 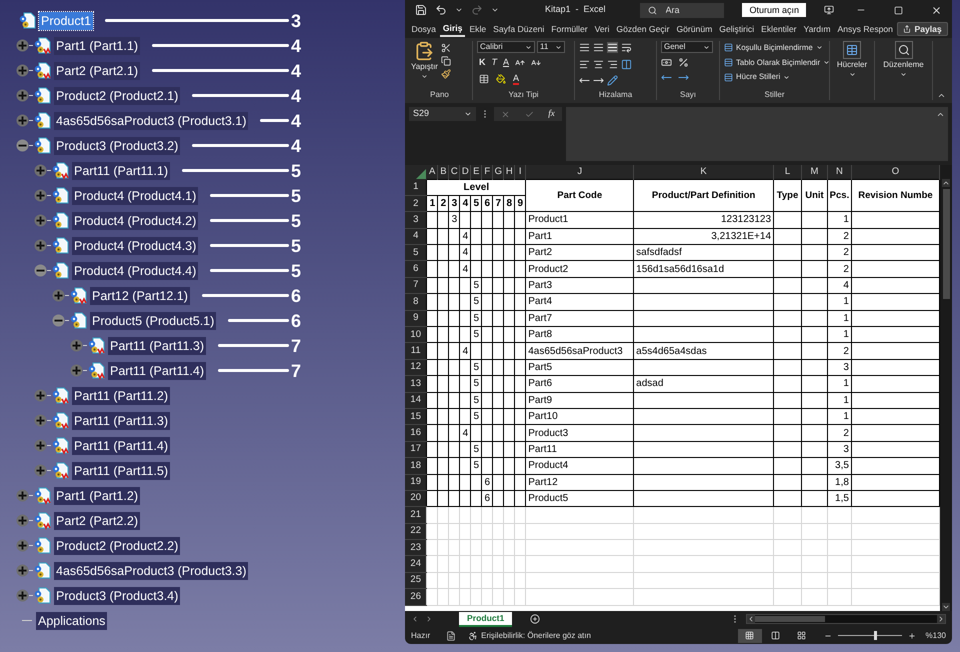 What do you see at coordinates (839, 172) in the screenshot?
I see `column-header: N` at bounding box center [839, 172].